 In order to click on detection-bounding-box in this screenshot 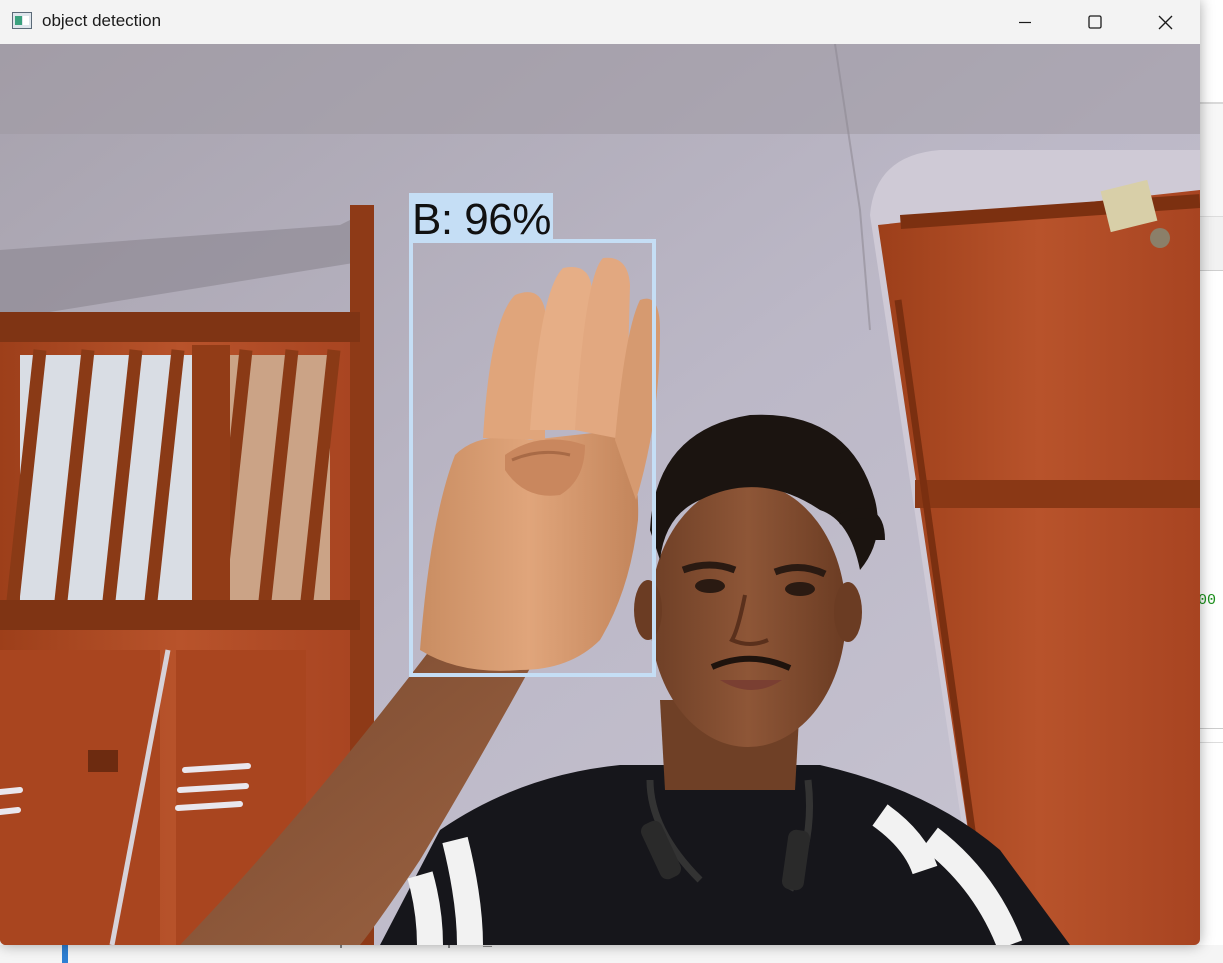, I will do `click(532, 458)`.